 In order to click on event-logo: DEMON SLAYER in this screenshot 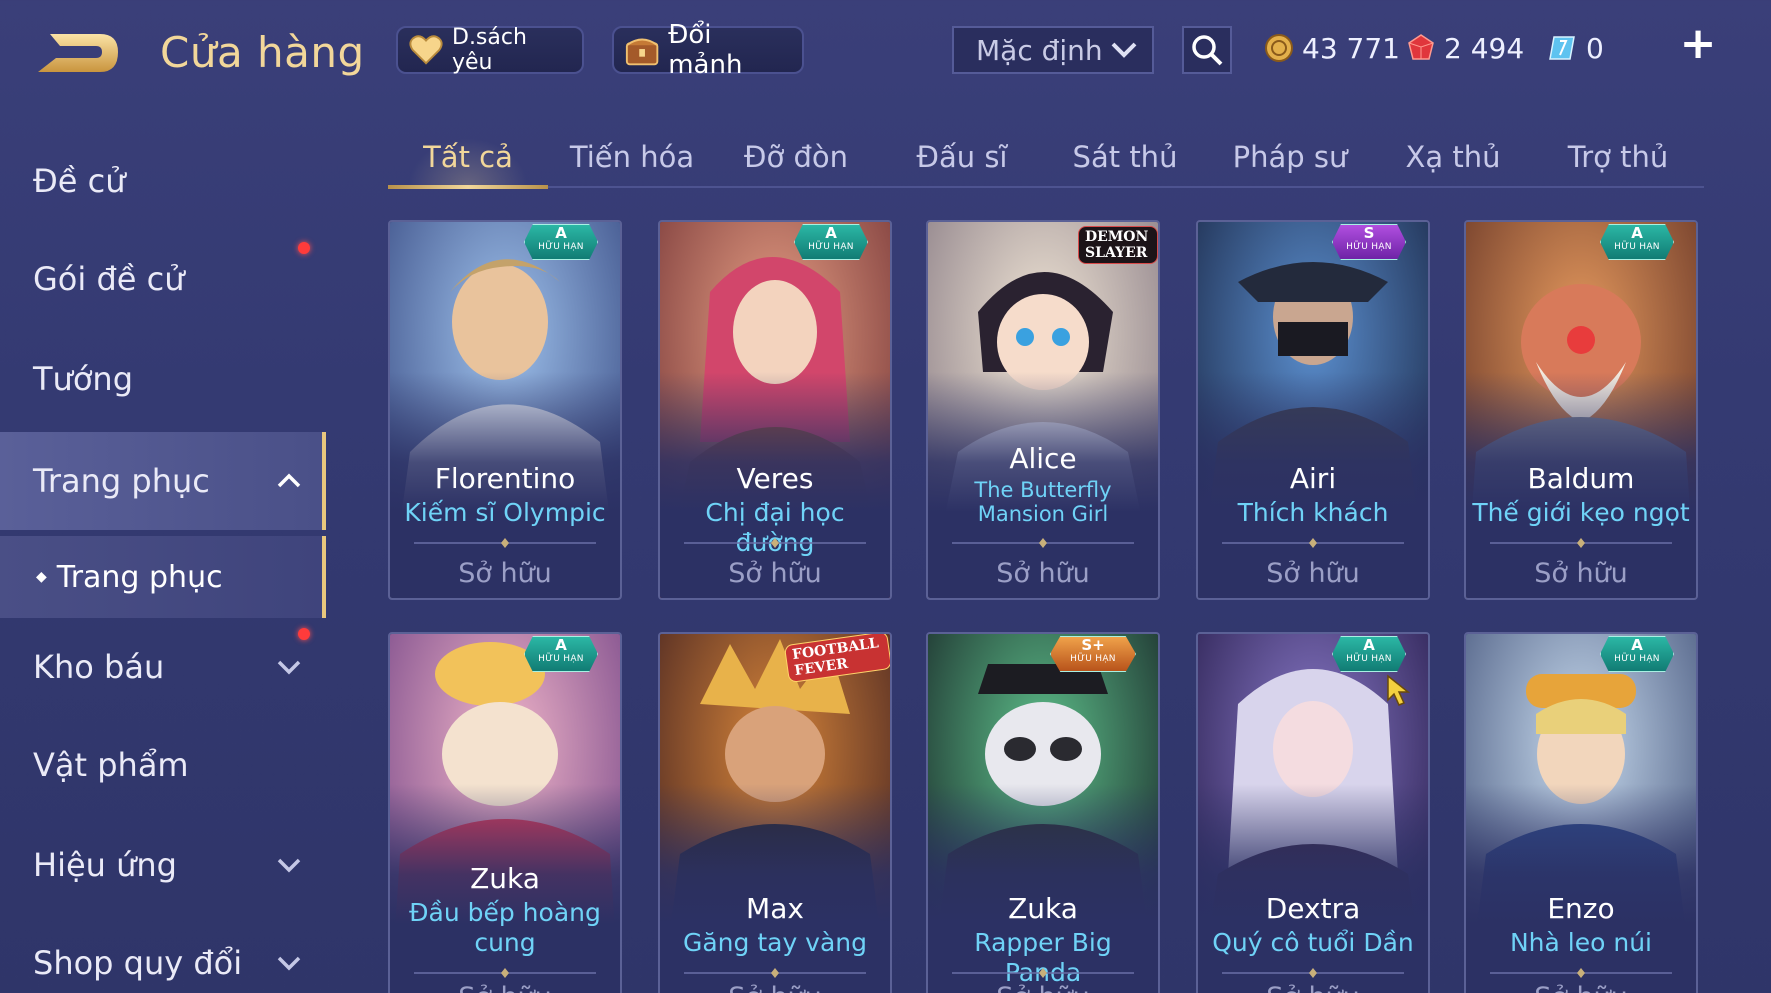, I will do `click(1118, 245)`.